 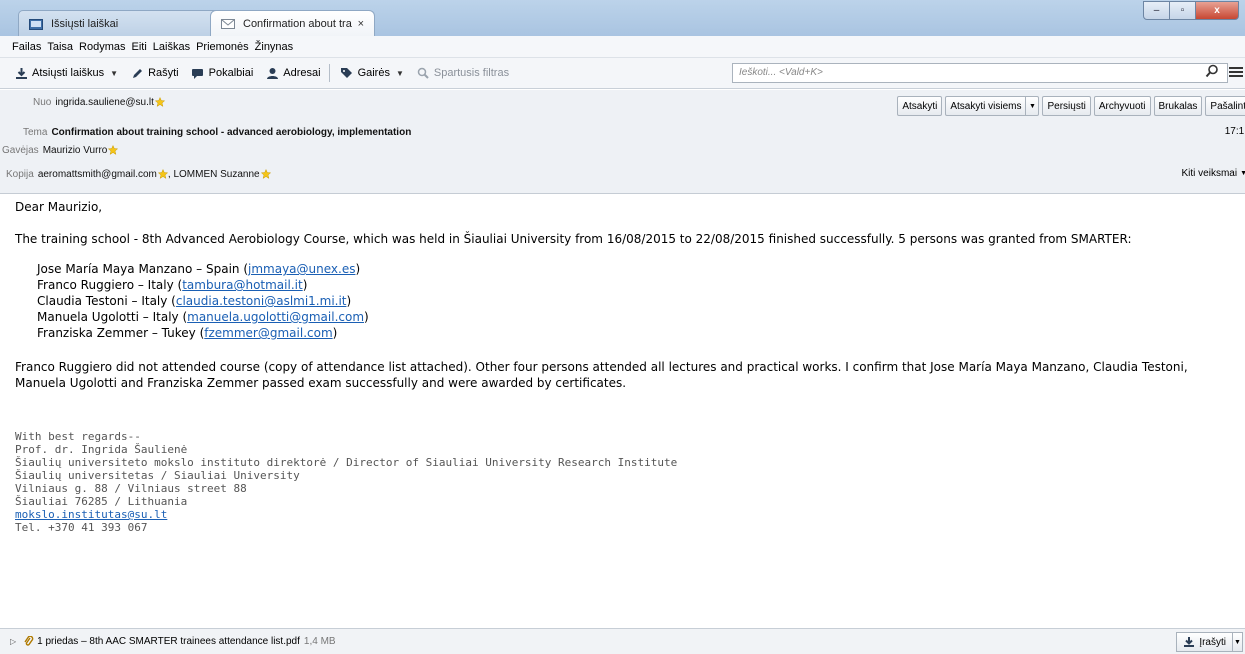 What do you see at coordinates (26, 47) in the screenshot?
I see `menu-file: Failas` at bounding box center [26, 47].